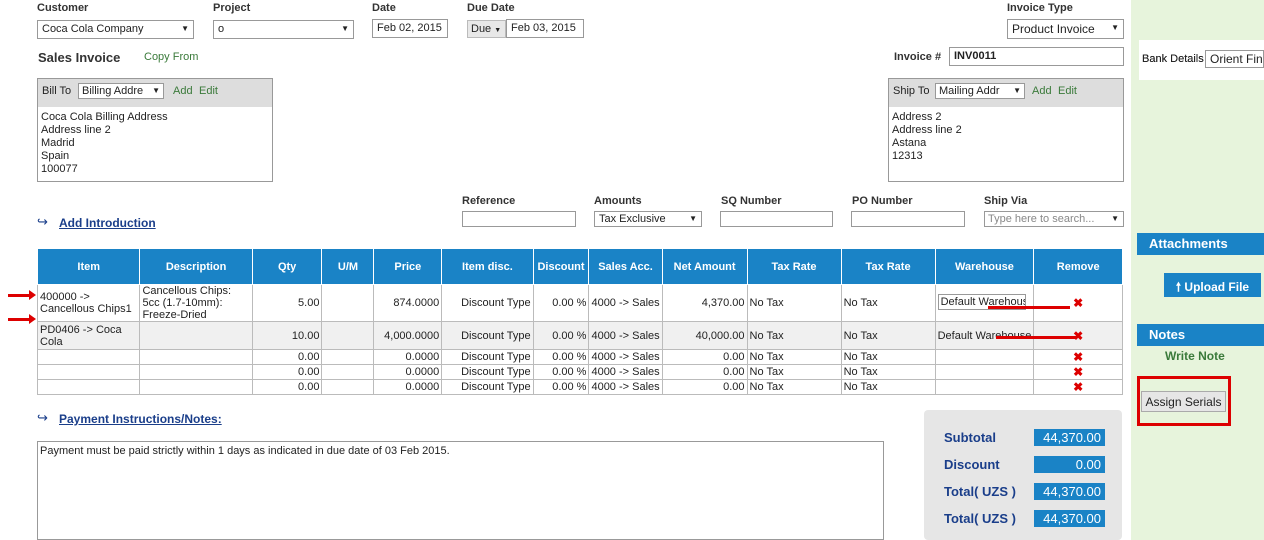  I want to click on ship-to-edit-link: Edit, so click(1067, 91).